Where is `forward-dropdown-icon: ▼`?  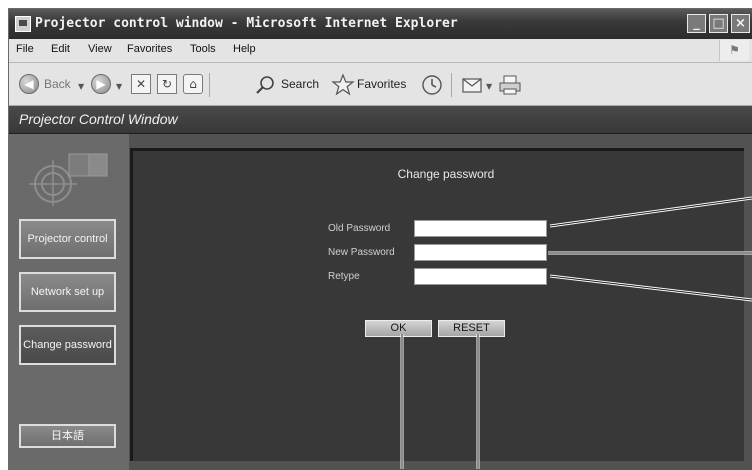 forward-dropdown-icon: ▼ is located at coordinates (119, 86).